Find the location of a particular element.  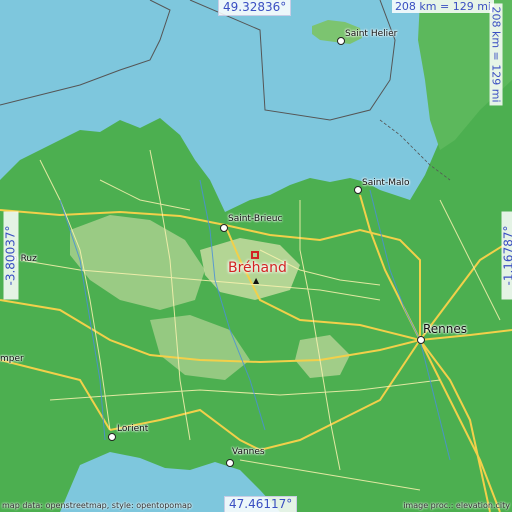

city-dot-lorient is located at coordinates (112, 437).